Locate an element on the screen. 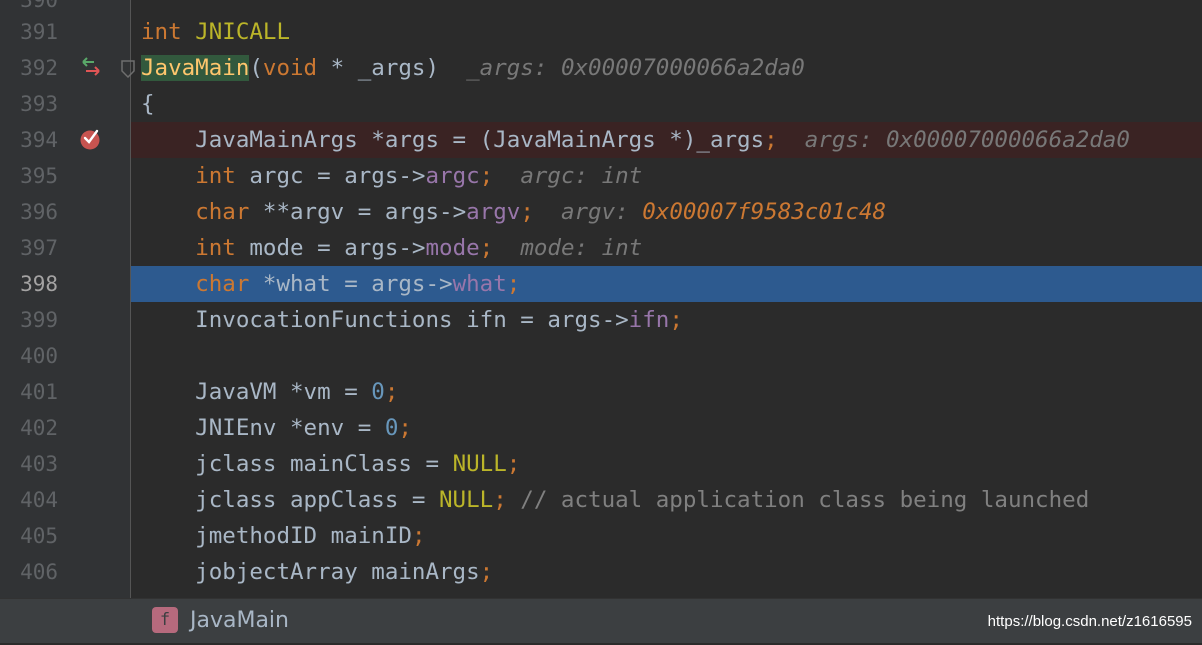 The image size is (1202, 645). code-line: 397 int mode = args->mode; mode: int is located at coordinates (601, 248).